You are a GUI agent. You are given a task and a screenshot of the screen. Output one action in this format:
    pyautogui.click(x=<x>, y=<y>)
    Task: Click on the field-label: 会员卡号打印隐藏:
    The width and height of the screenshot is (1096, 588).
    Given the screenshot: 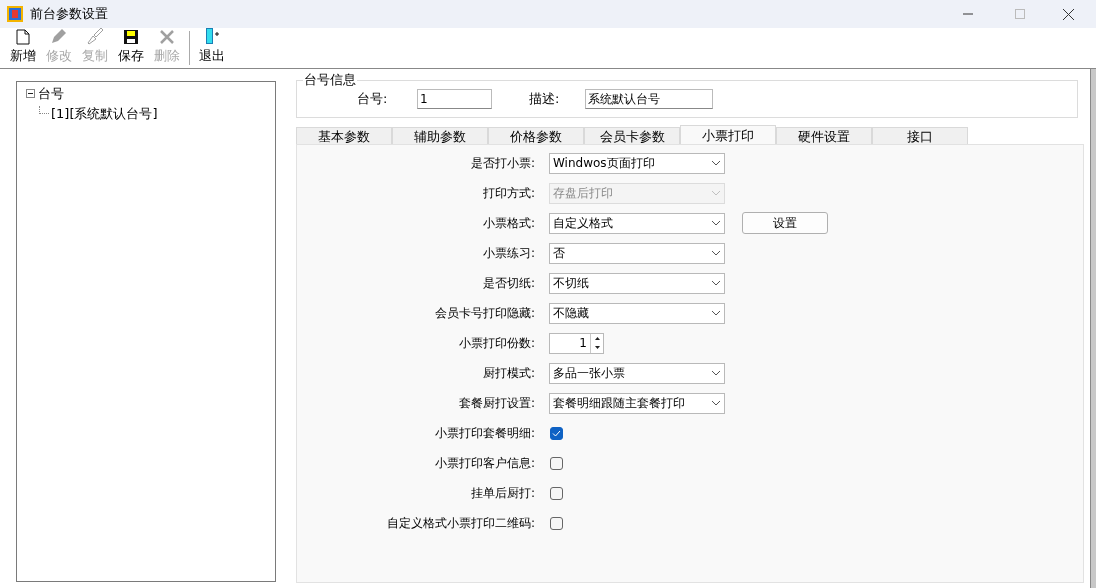 What is the action you would take?
    pyautogui.click(x=484, y=313)
    